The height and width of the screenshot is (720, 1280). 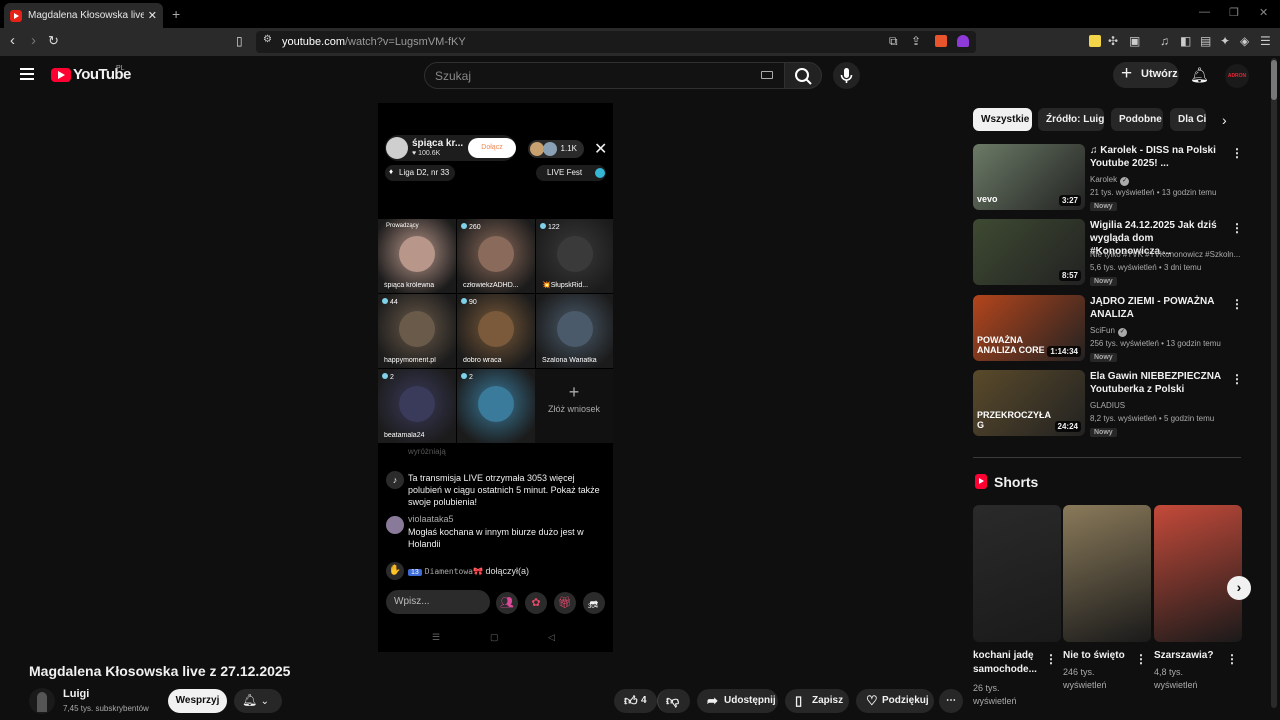 I want to click on guest-cell: 2, so click(x=496, y=406).